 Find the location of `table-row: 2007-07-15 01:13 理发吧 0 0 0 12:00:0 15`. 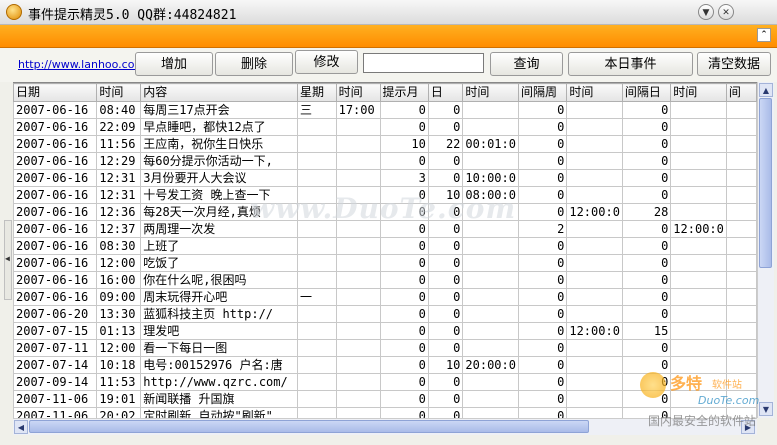

table-row: 2007-07-15 01:13 理发吧 0 0 0 12:00:0 15 is located at coordinates (385, 331).